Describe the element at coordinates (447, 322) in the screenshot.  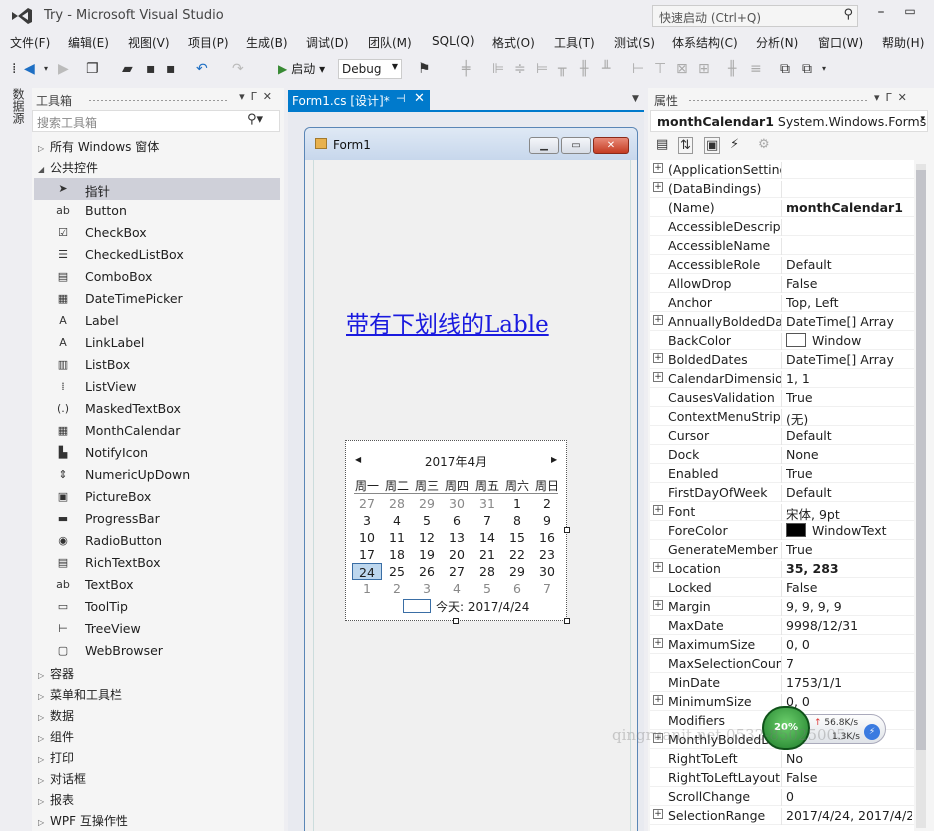
I see `underline-label: 带有下划线的Lable` at that location.